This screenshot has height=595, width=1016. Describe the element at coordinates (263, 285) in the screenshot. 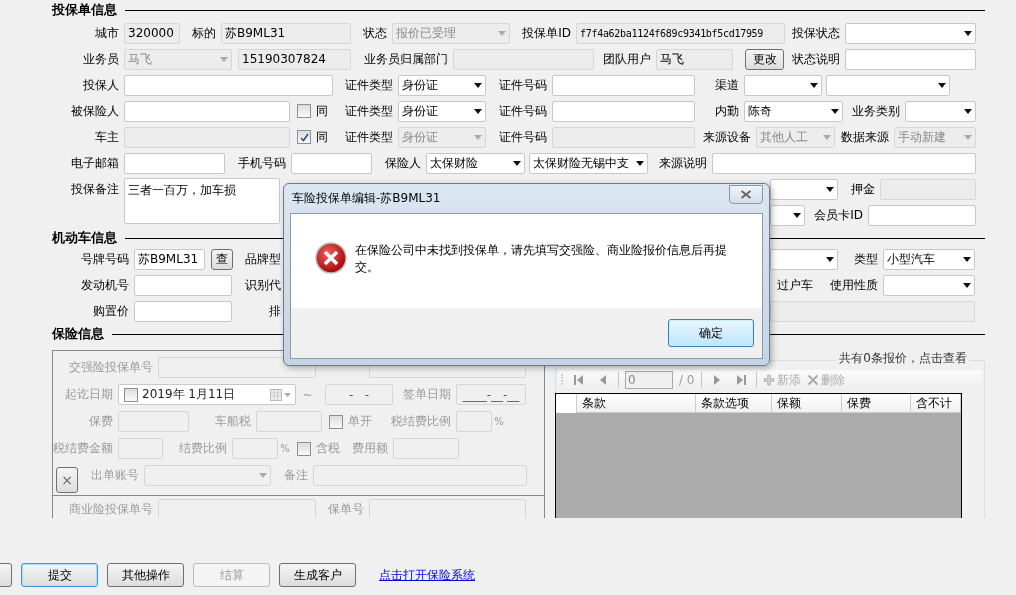

I see `field-label: 识别代` at that location.